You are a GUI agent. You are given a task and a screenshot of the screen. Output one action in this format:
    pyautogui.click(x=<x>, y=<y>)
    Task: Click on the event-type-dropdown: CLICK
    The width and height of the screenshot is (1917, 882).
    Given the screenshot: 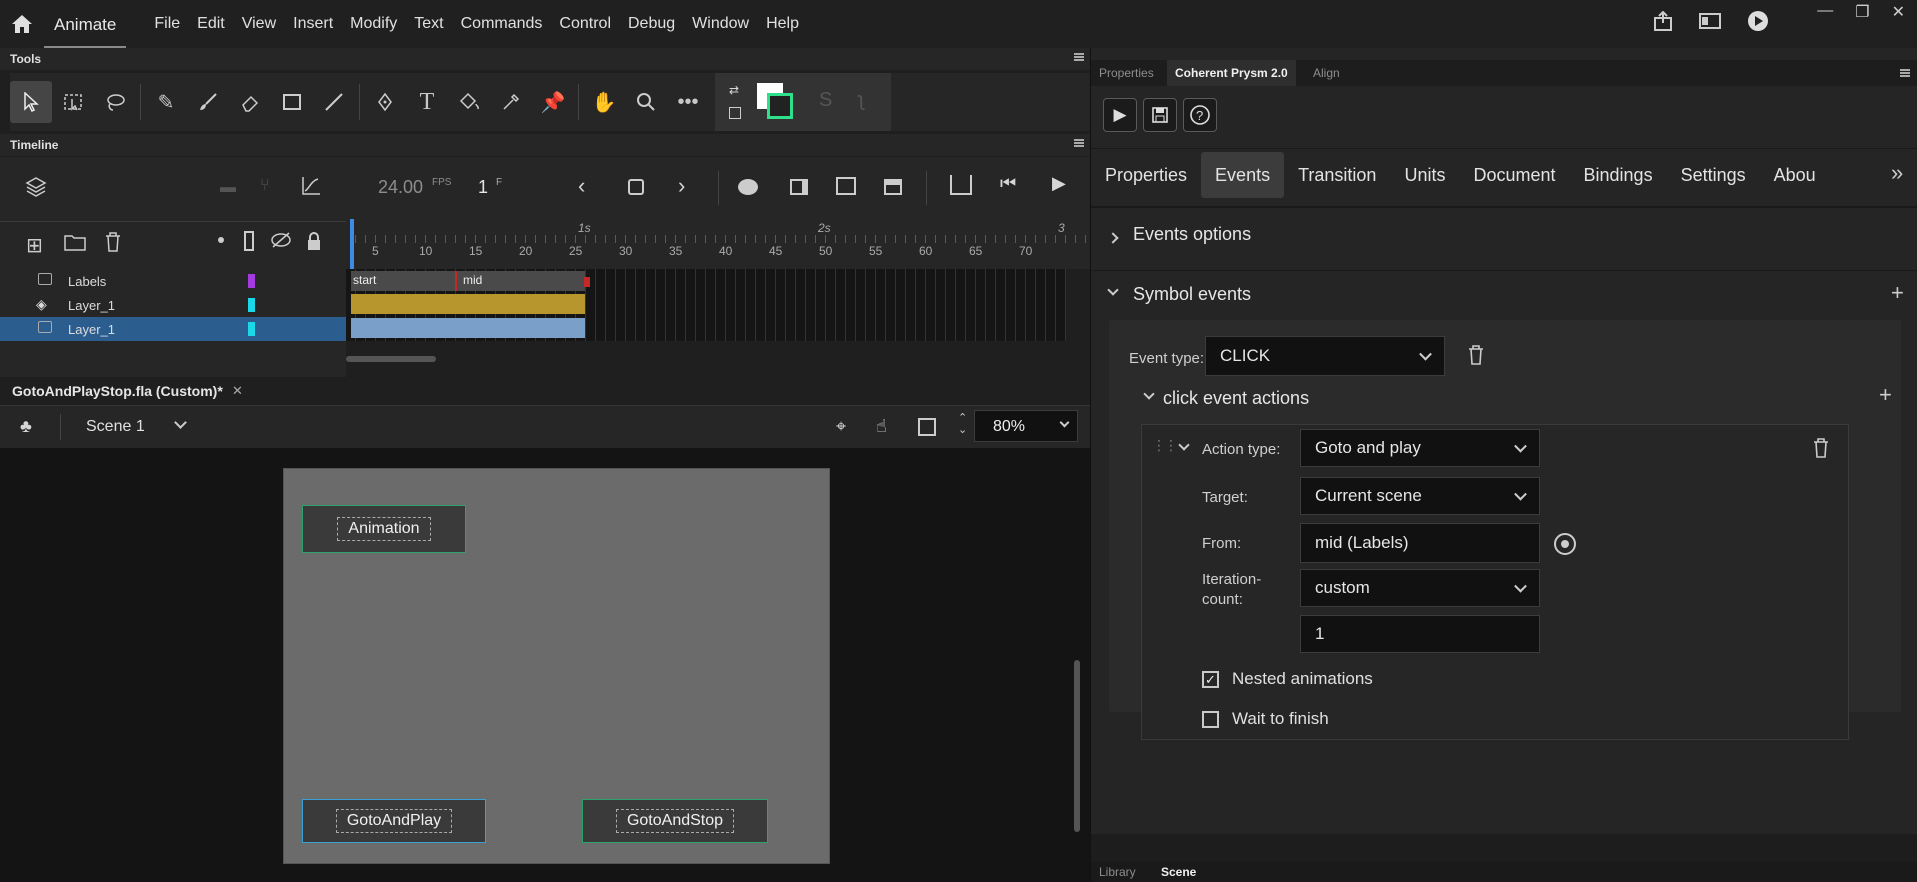 What is the action you would take?
    pyautogui.click(x=1325, y=356)
    